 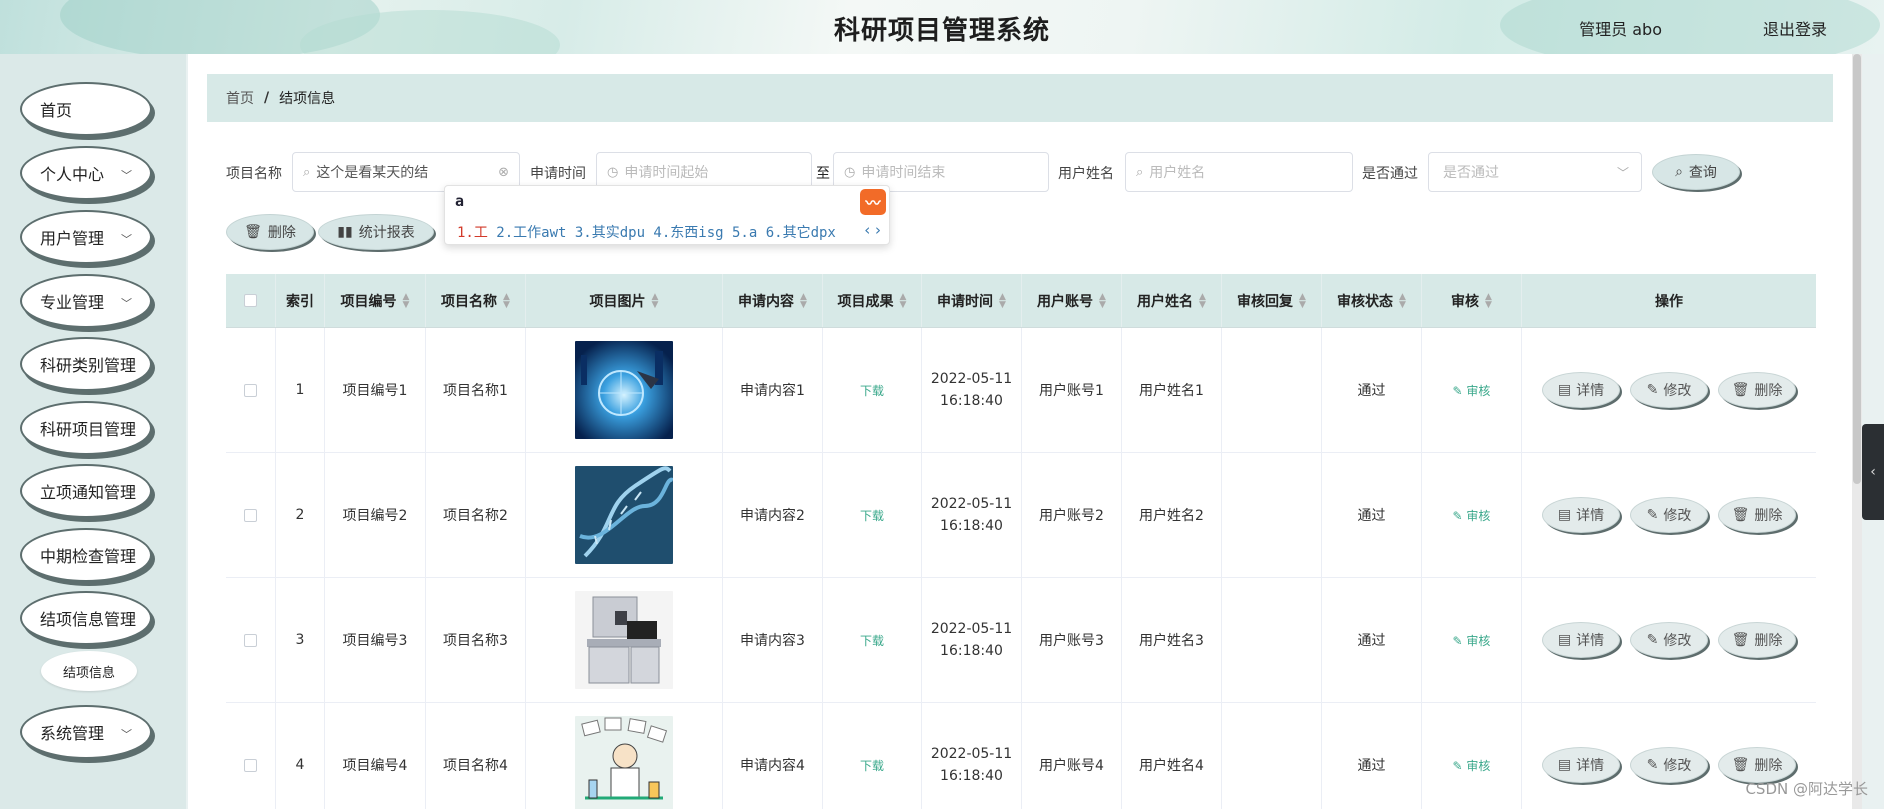 I want to click on sidebar-item-completion: 结项信息管理, so click(x=86, y=618).